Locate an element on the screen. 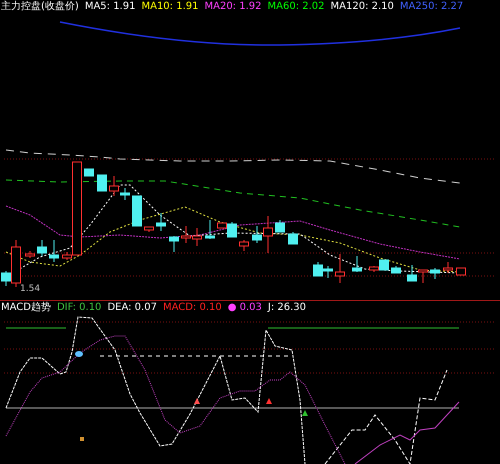  indicator-value: 主力控盘(收盘价) is located at coordinates (40, 7).